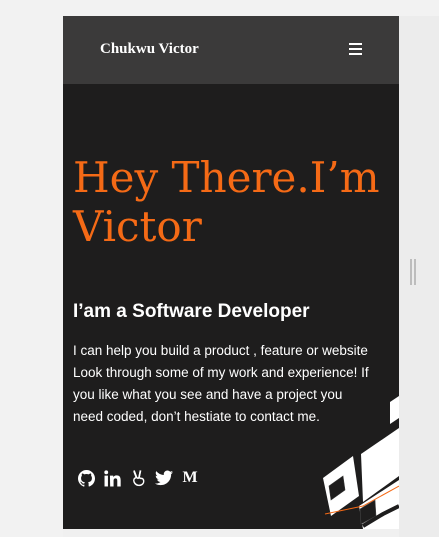 The image size is (439, 537). I want to click on browser-bottom-edge, so click(231, 533).